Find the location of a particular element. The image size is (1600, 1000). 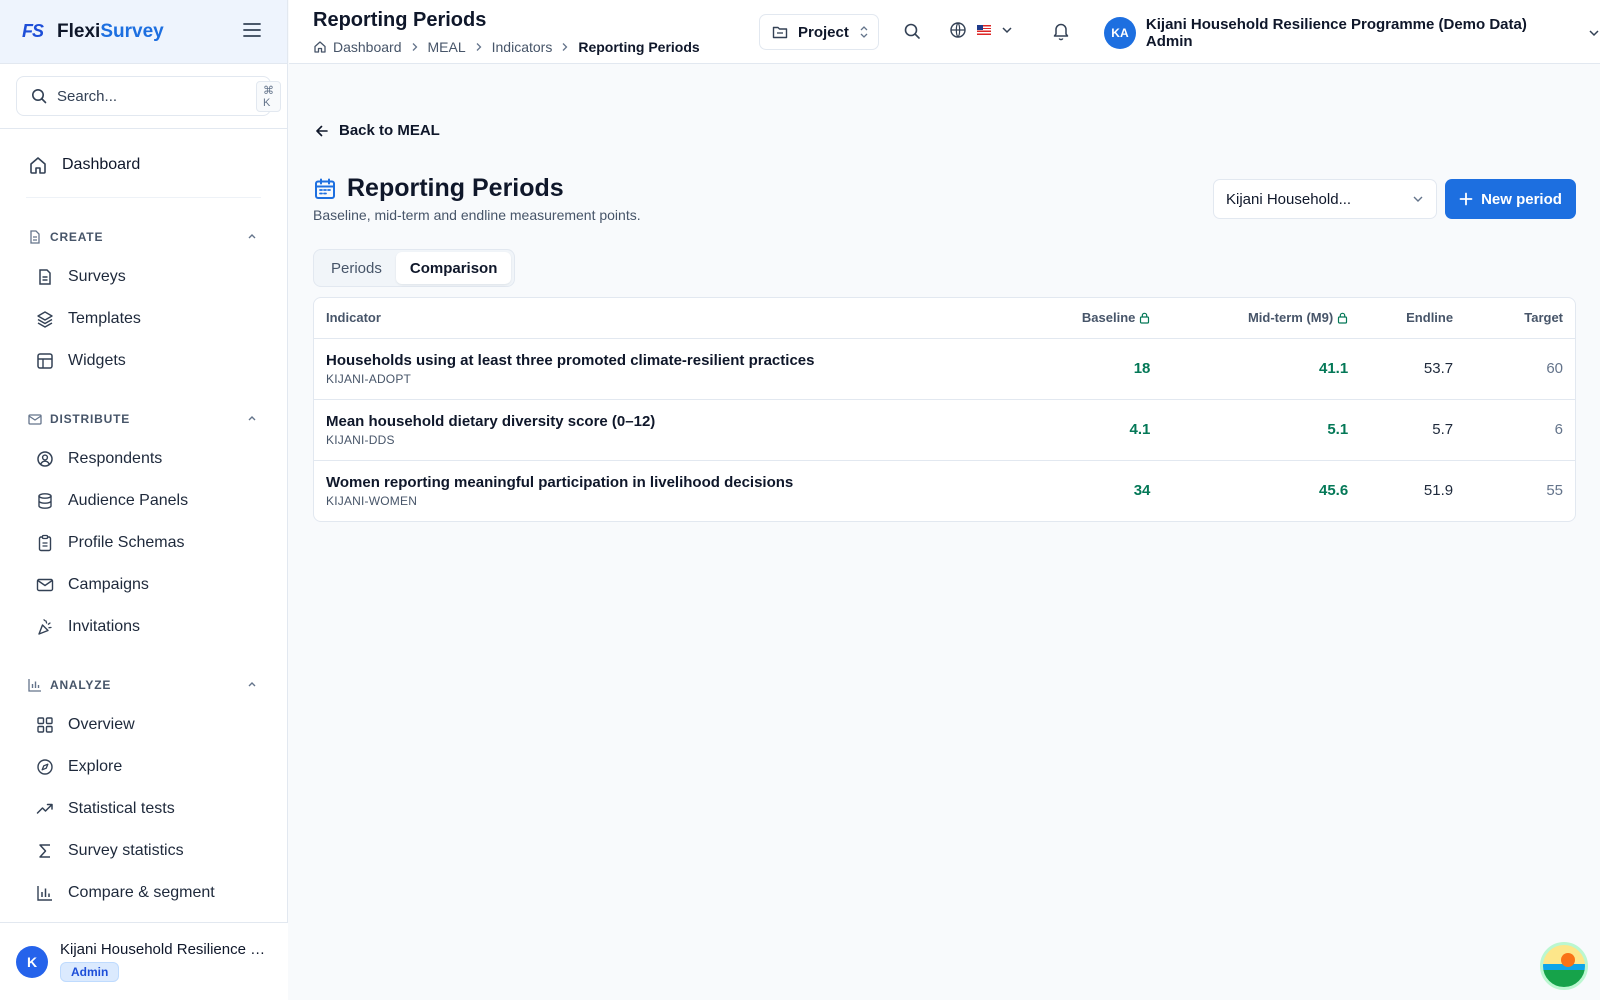

breadcrumb-indicators: Indicators is located at coordinates (522, 47).